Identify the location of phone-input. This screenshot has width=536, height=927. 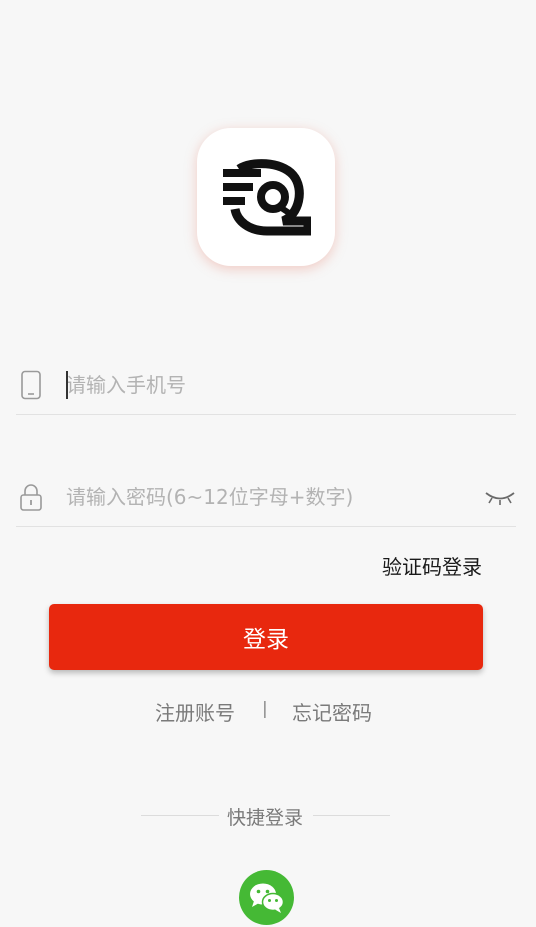
(266, 385).